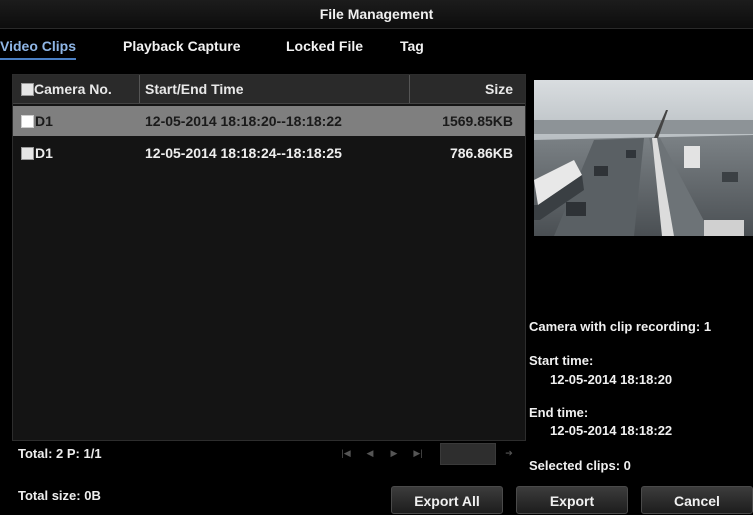 Image resolution: width=753 pixels, height=515 pixels. What do you see at coordinates (468, 454) in the screenshot?
I see `page-number-input` at bounding box center [468, 454].